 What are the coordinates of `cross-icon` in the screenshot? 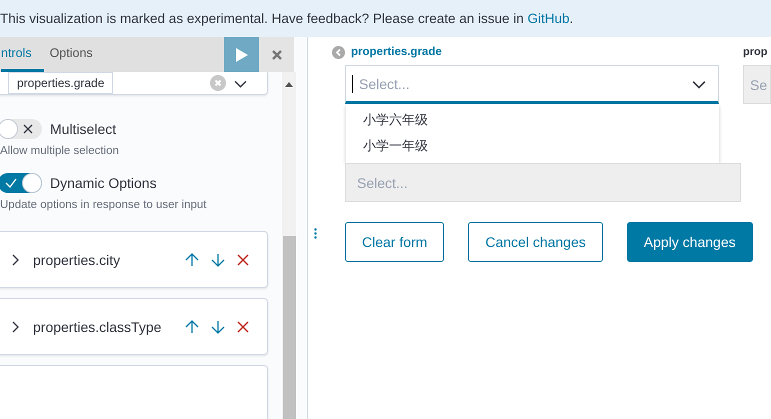 It's located at (28, 129).